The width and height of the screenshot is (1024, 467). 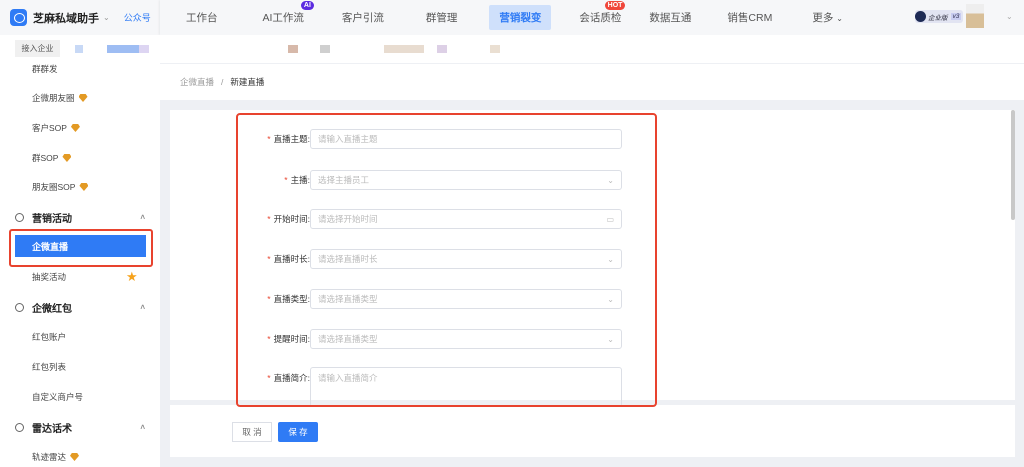 What do you see at coordinates (52, 219) in the screenshot?
I see `sidebar-group-label: 营销活动` at bounding box center [52, 219].